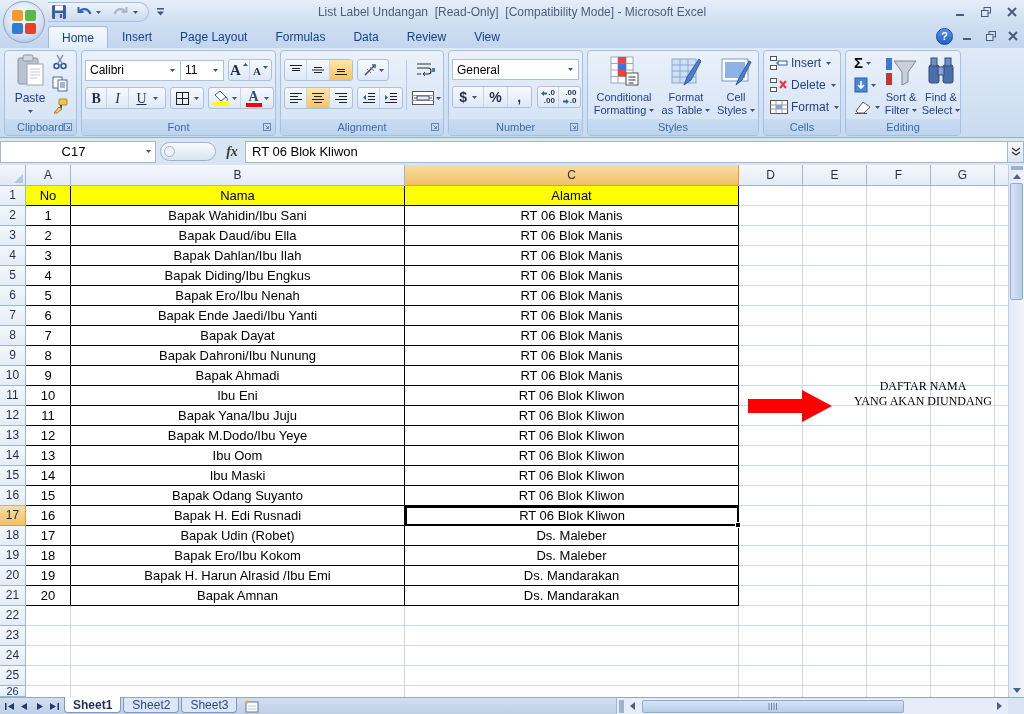 The image size is (1024, 714). What do you see at coordinates (800, 63) in the screenshot?
I see `insert-button: Insert` at bounding box center [800, 63].